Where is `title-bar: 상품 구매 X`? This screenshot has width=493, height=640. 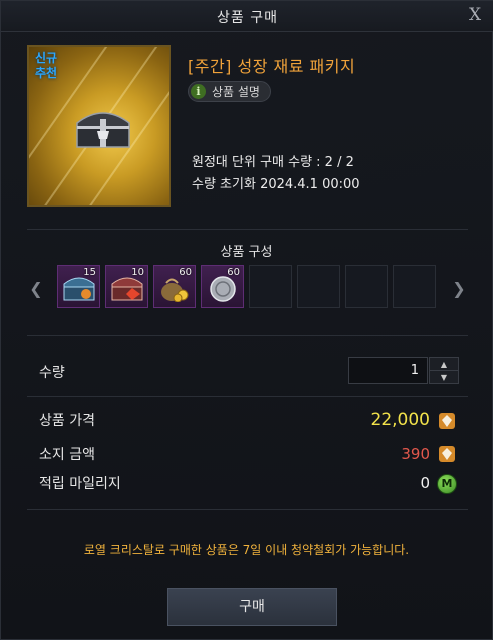
title-bar: 상품 구매 X is located at coordinates (247, 16).